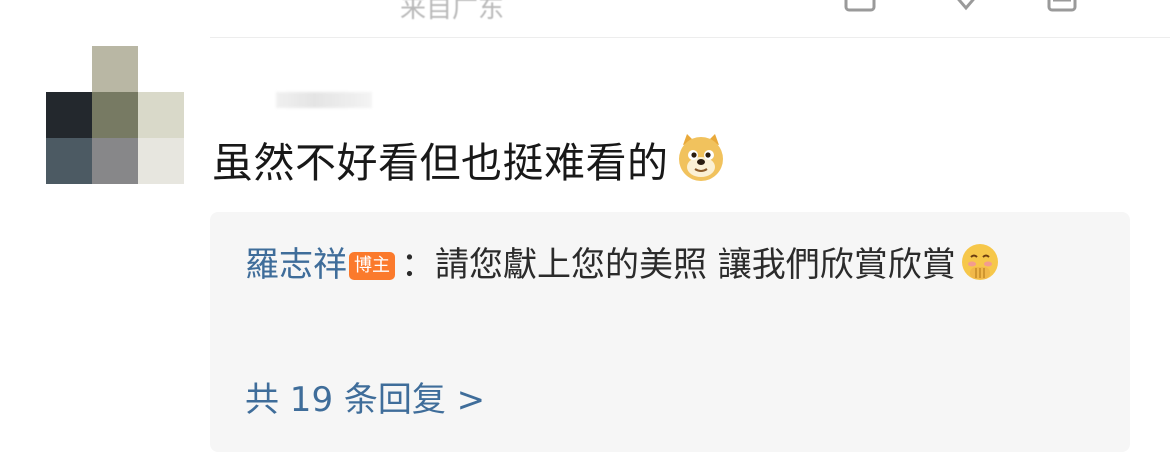 Image resolution: width=1170 pixels, height=452 pixels. Describe the element at coordinates (372, 266) in the screenshot. I see `blogger-badge: 博主` at that location.